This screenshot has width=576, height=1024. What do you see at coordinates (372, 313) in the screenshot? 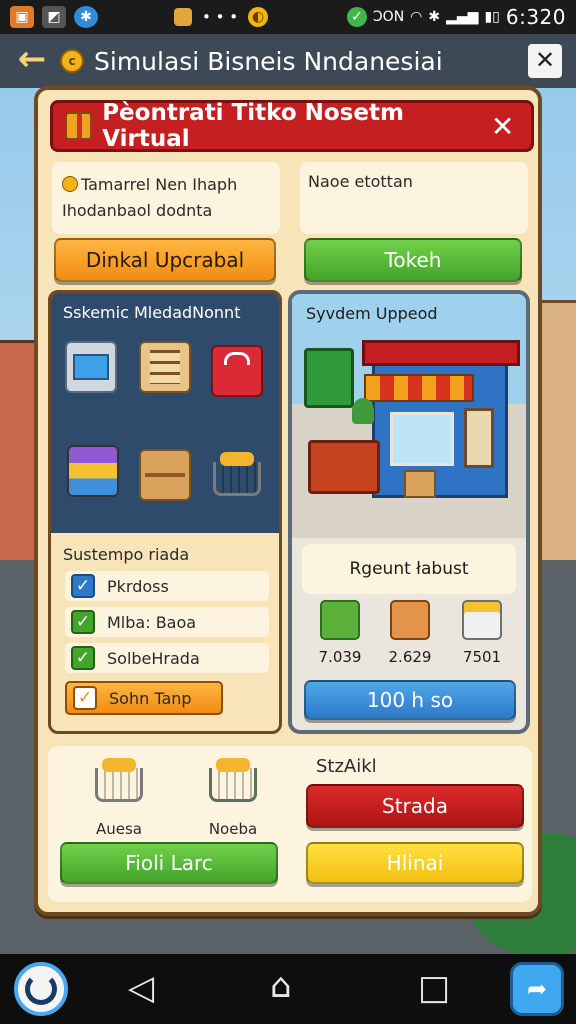
I see `store-panel-title: Syvdem Uppeod` at bounding box center [372, 313].